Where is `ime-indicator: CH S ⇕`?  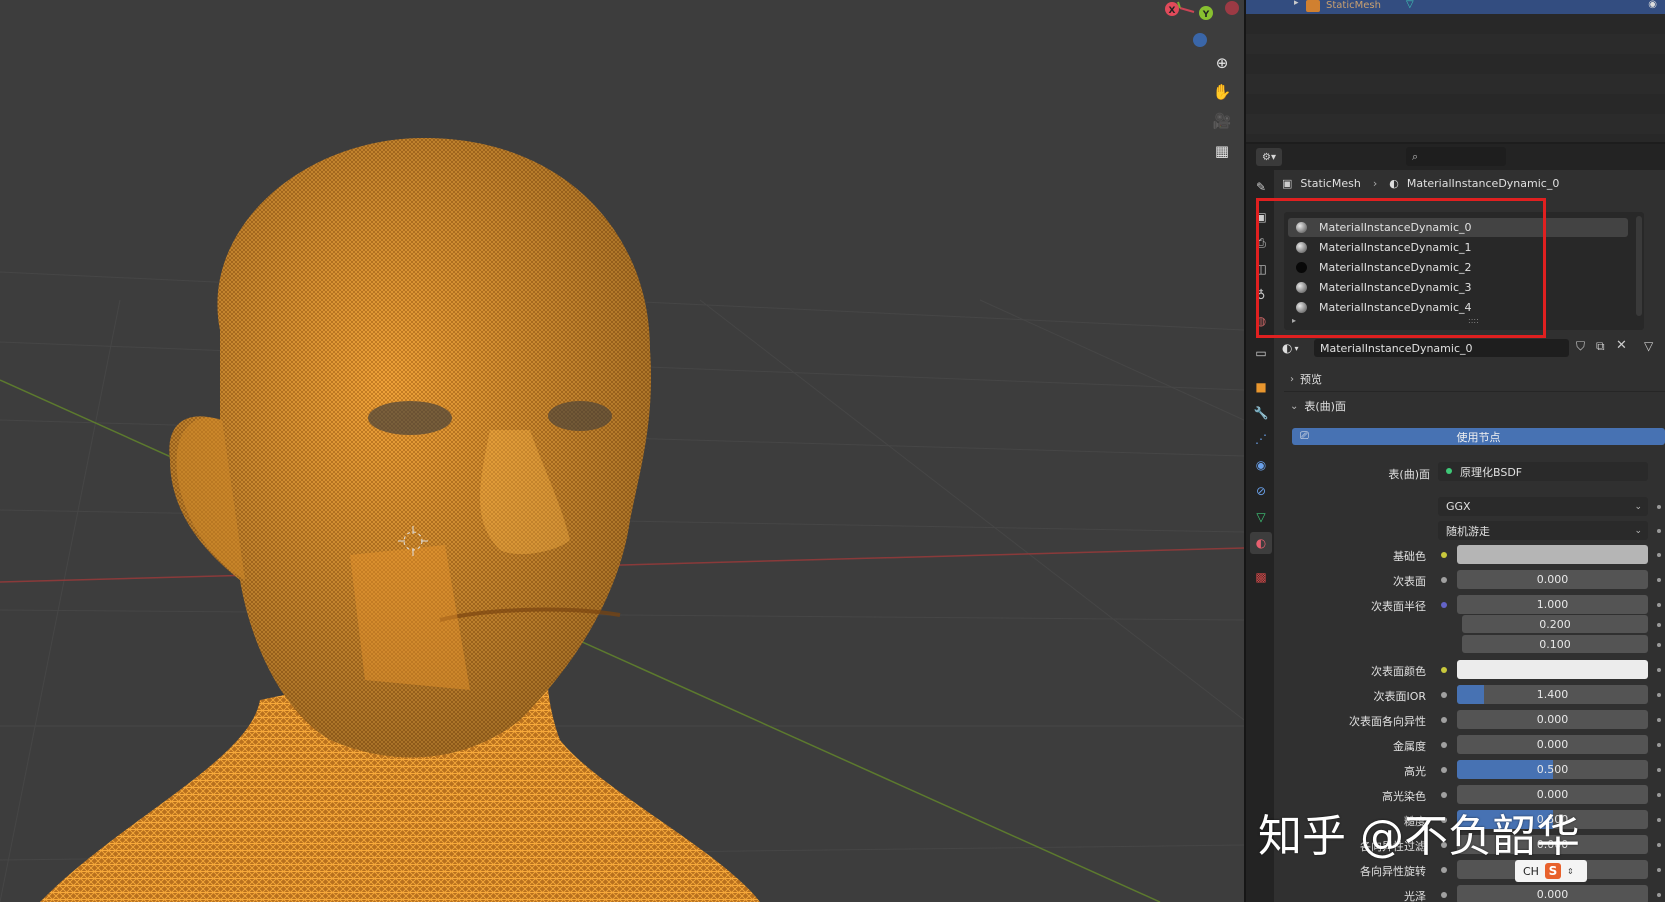 ime-indicator: CH S ⇕ is located at coordinates (1551, 871).